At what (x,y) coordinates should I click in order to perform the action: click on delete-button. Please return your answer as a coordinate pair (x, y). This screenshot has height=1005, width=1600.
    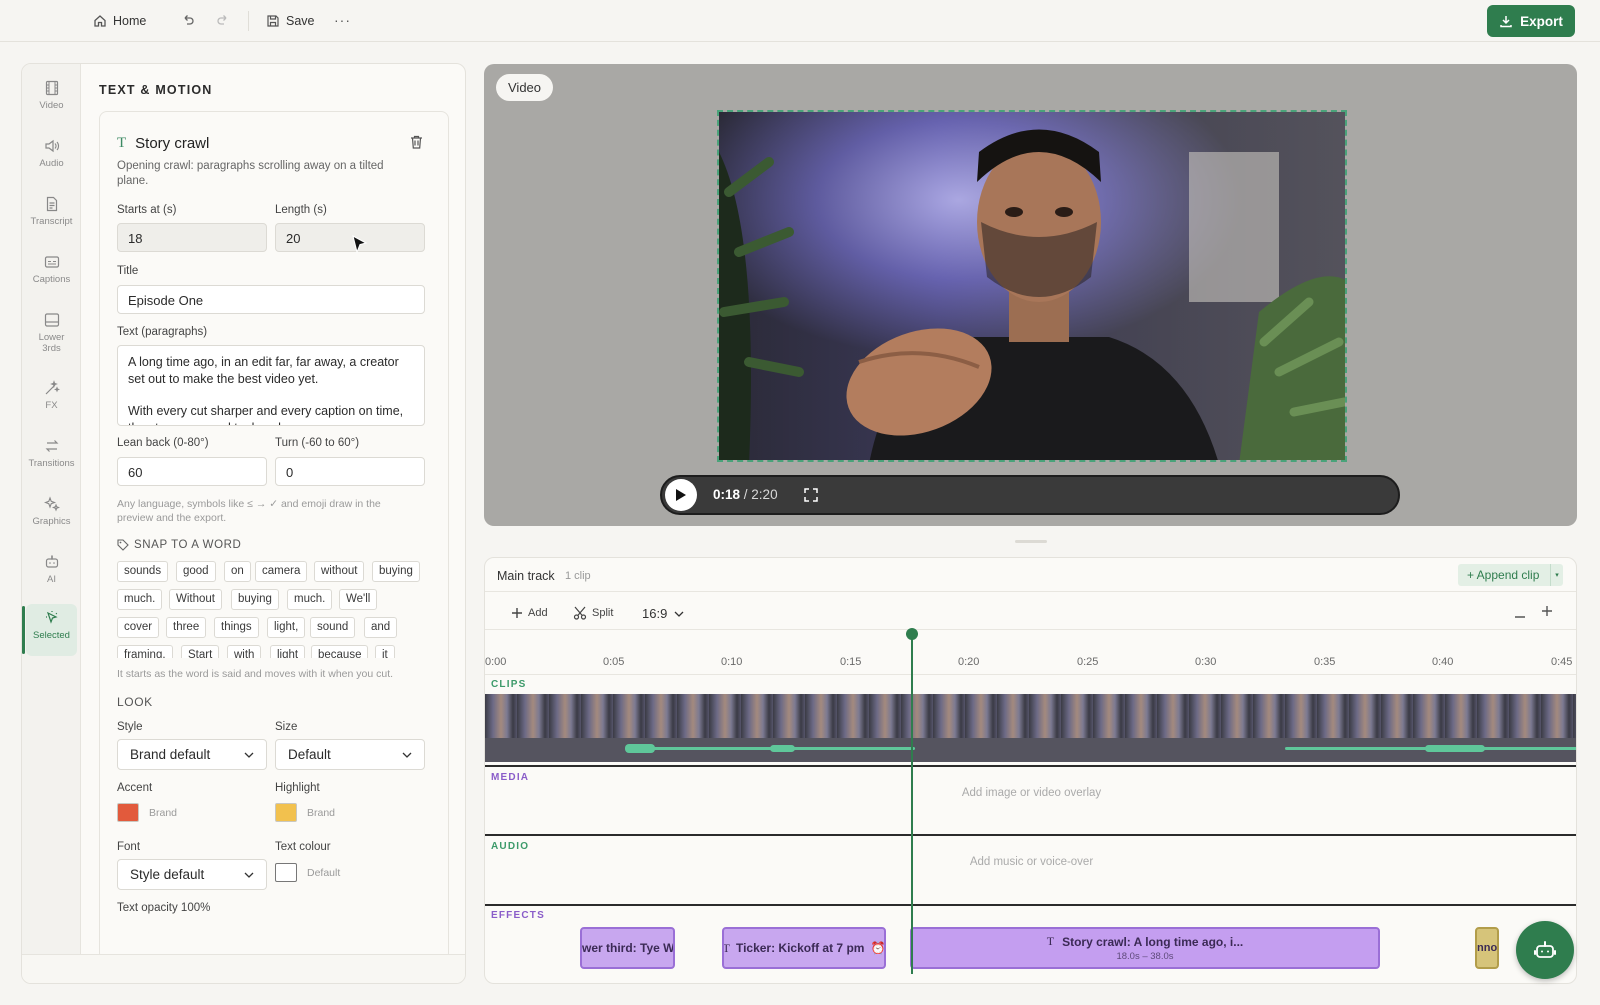
    Looking at the image, I should click on (416, 142).